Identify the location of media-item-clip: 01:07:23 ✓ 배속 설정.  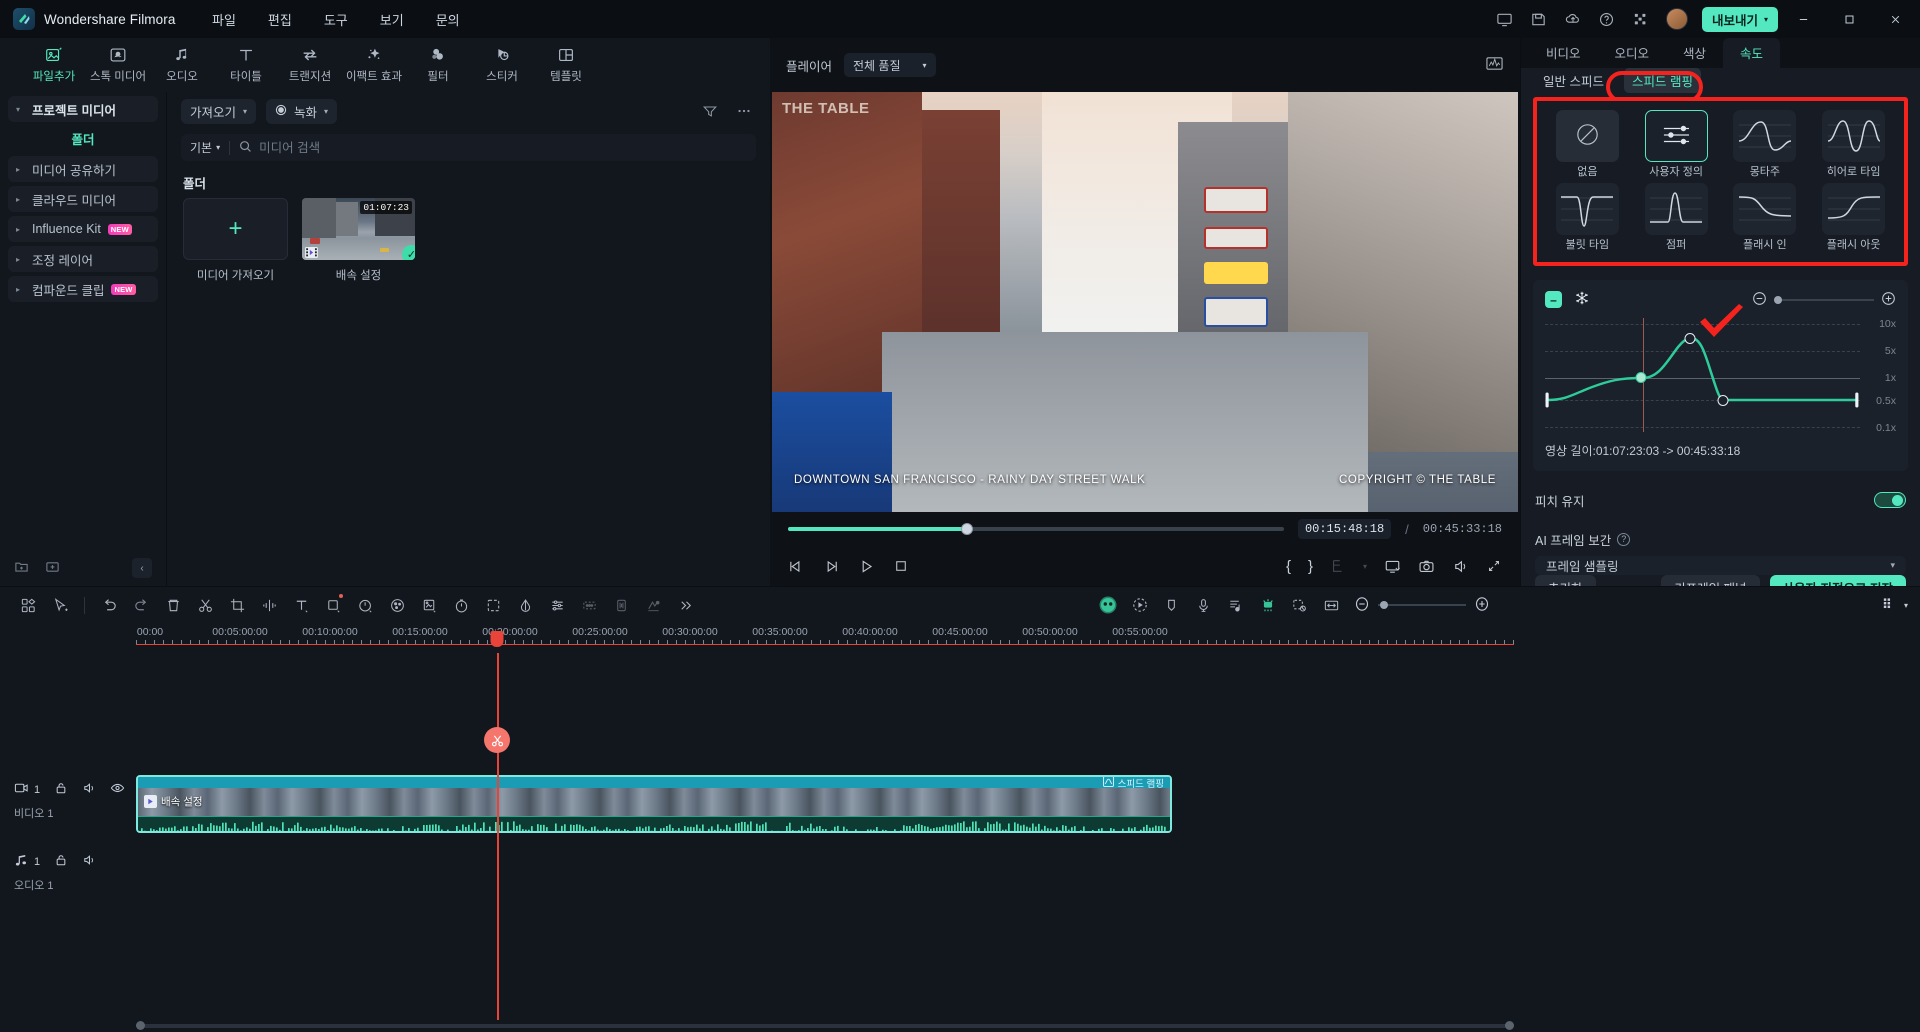
(358, 240).